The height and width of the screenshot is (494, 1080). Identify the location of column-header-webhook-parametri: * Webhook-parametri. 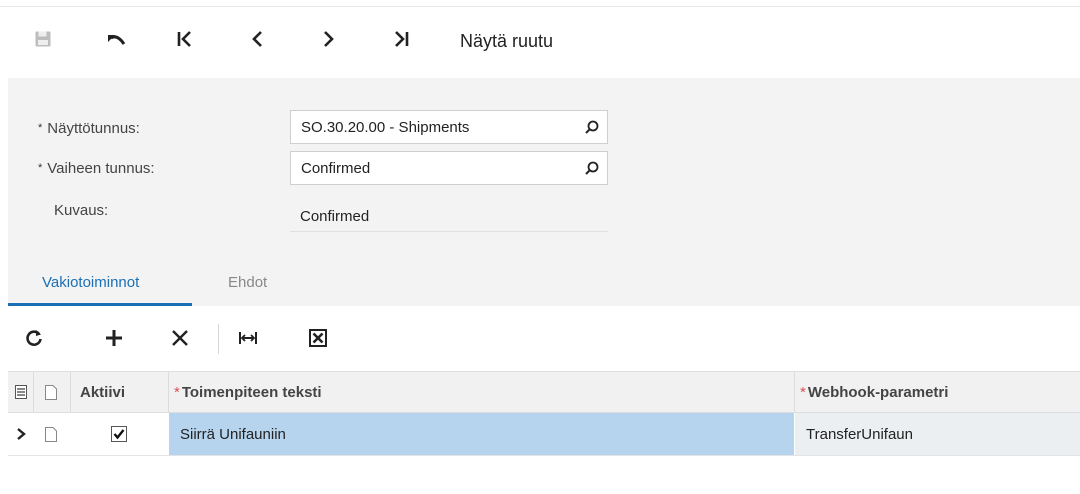
(874, 392).